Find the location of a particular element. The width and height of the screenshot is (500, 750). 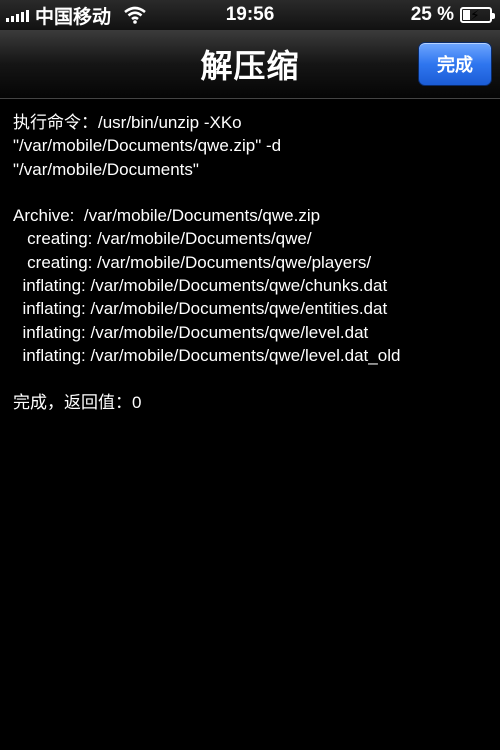

navigation-bar: 解压缩 完成 is located at coordinates (250, 64).